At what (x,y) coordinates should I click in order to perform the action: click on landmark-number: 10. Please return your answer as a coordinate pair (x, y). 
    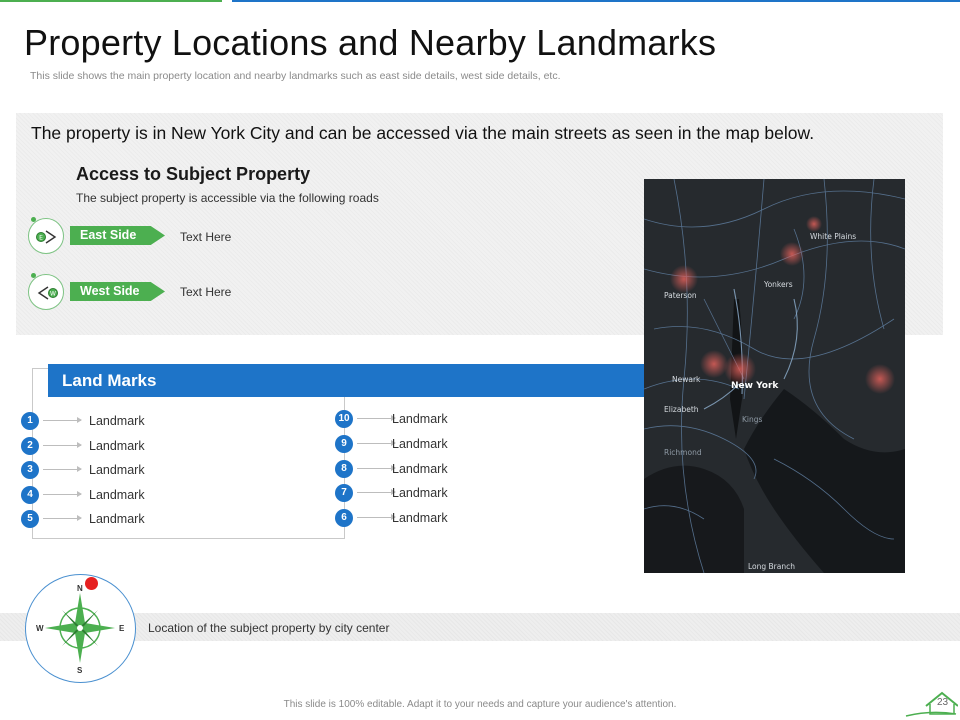
    Looking at the image, I should click on (344, 419).